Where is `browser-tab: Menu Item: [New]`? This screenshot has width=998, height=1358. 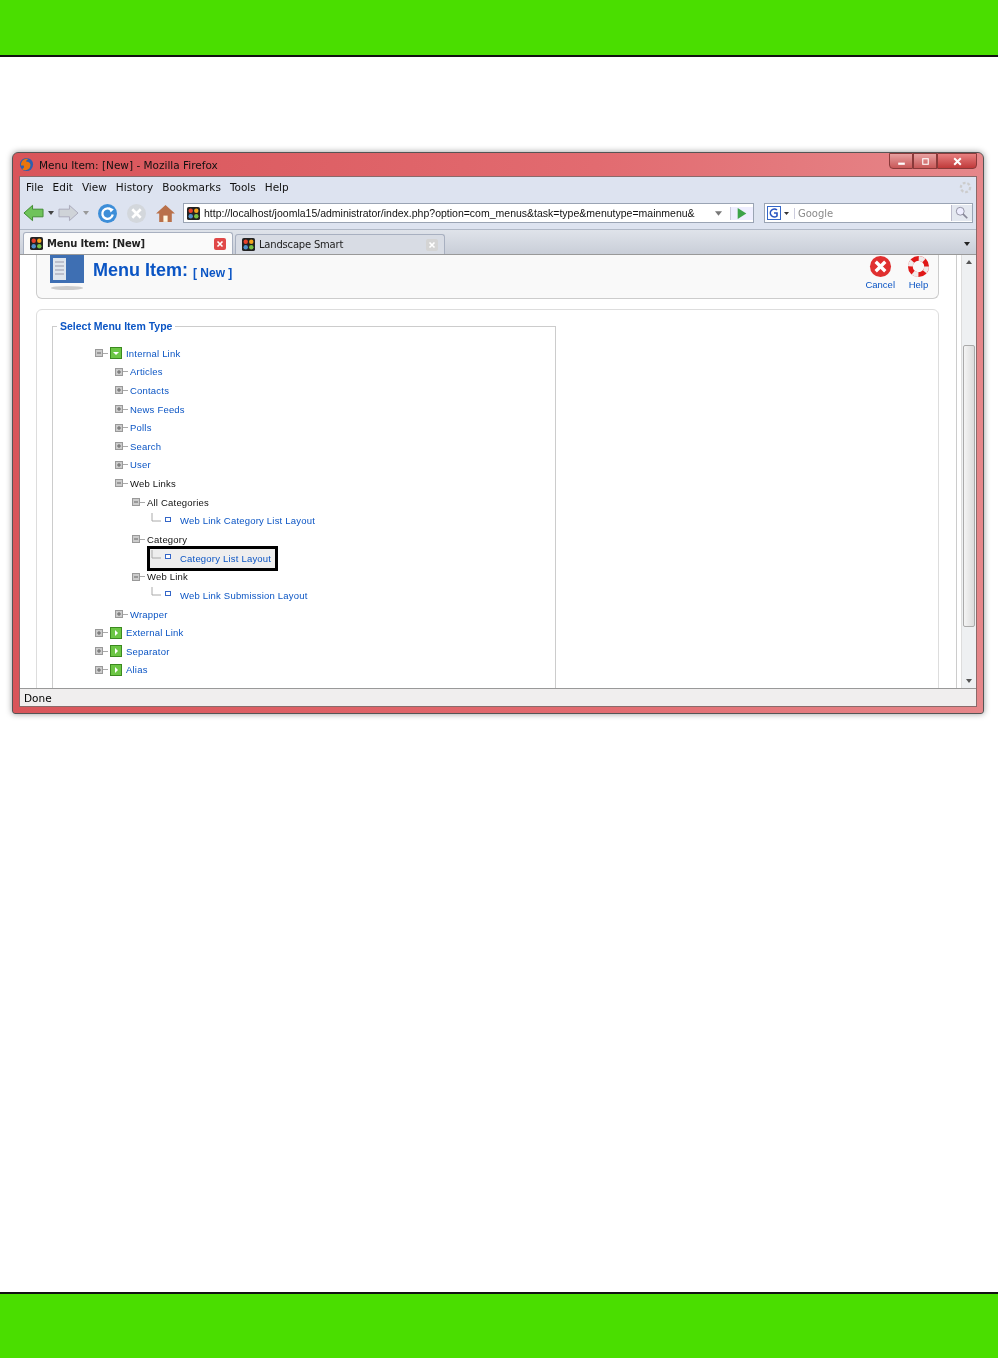 browser-tab: Menu Item: [New] is located at coordinates (128, 243).